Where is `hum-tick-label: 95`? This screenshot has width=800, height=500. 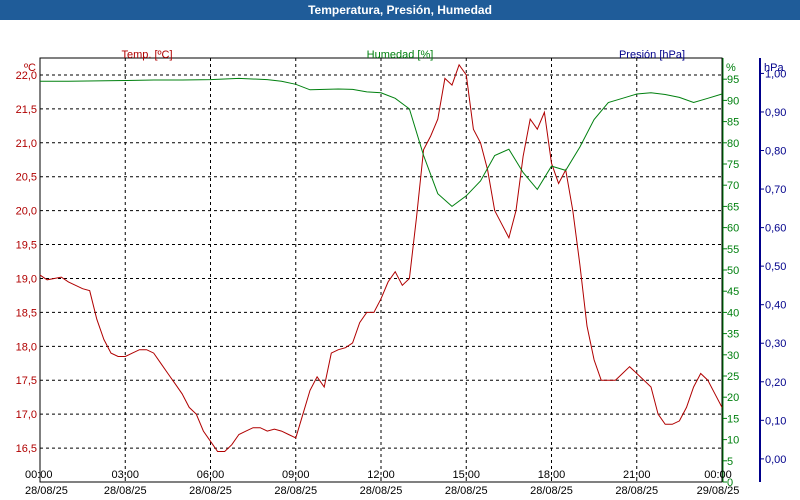 hum-tick-label: 95 is located at coordinates (733, 80).